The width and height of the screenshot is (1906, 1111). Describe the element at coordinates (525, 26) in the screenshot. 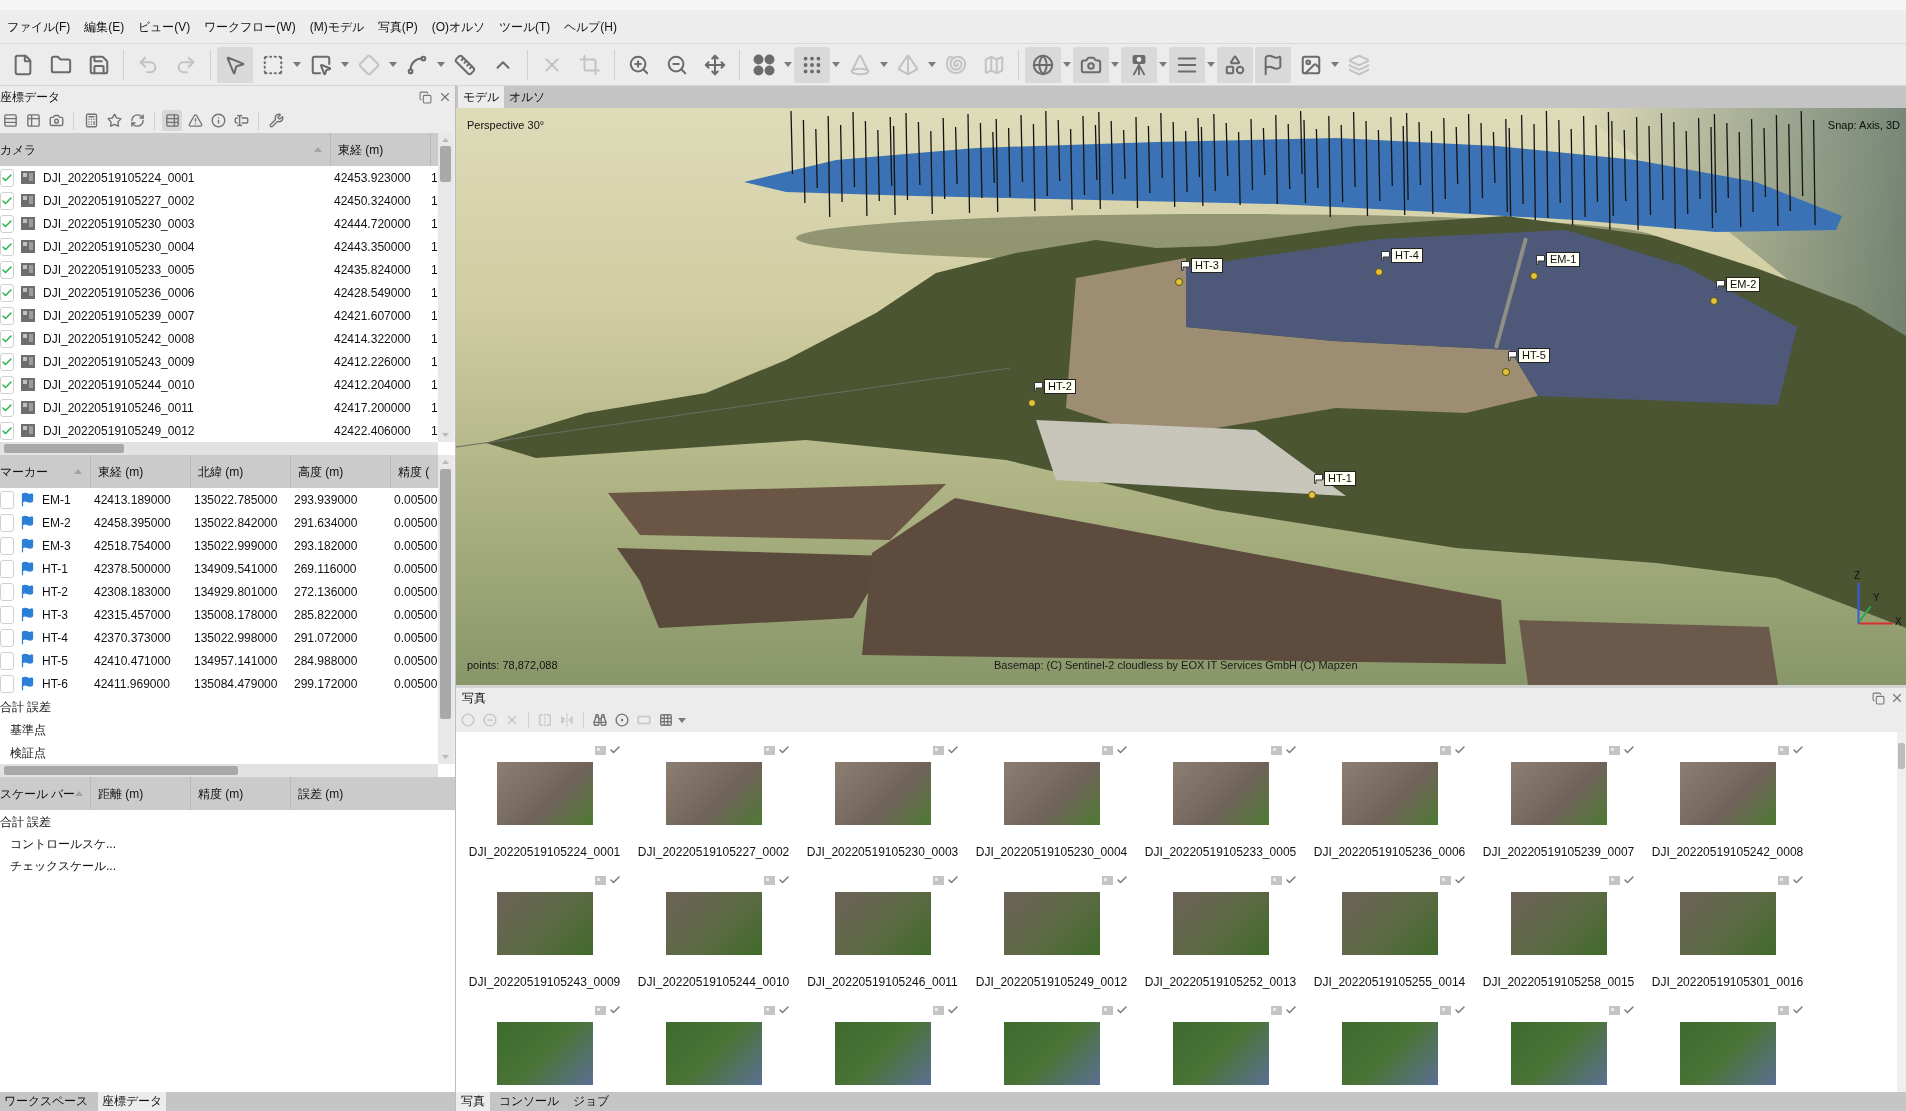

I see `menu-item: ツール(T)` at that location.